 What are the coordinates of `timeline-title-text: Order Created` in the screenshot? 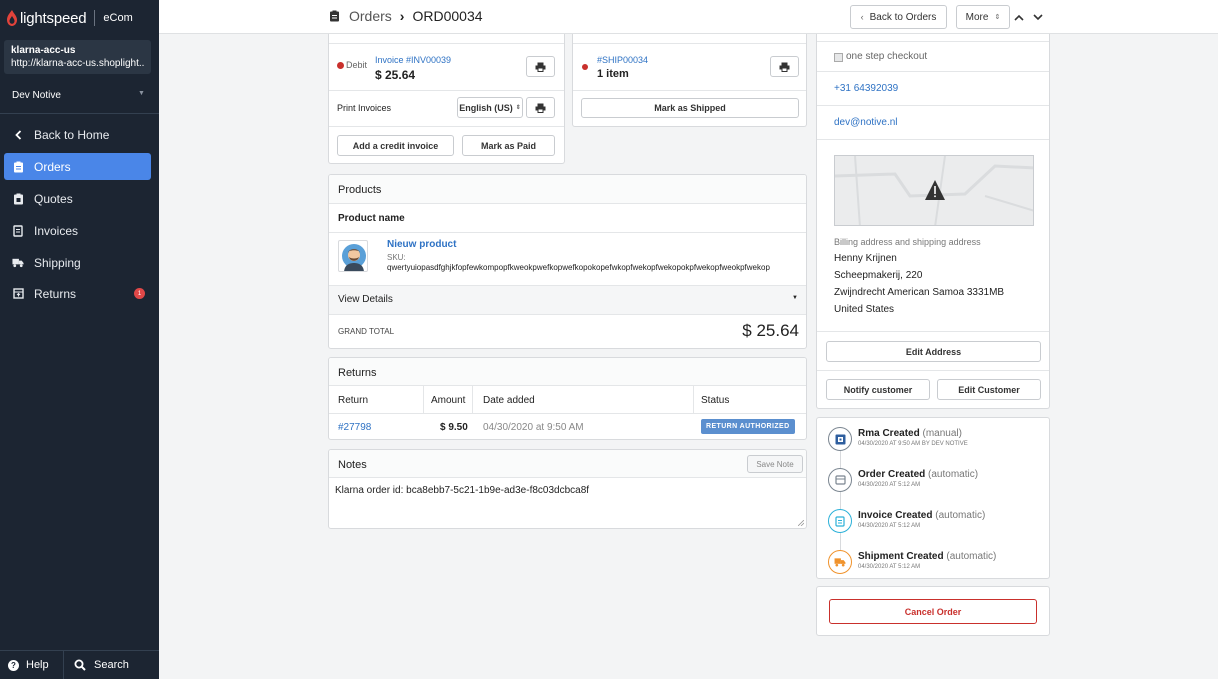 It's located at (892, 474).